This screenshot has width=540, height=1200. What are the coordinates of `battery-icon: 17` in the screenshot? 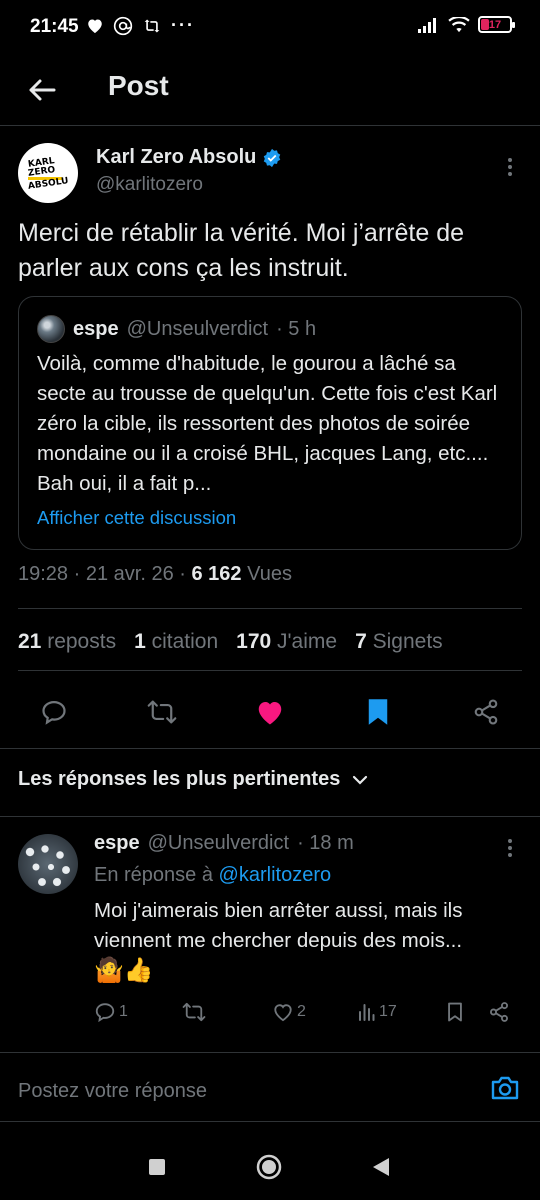 It's located at (496, 24).